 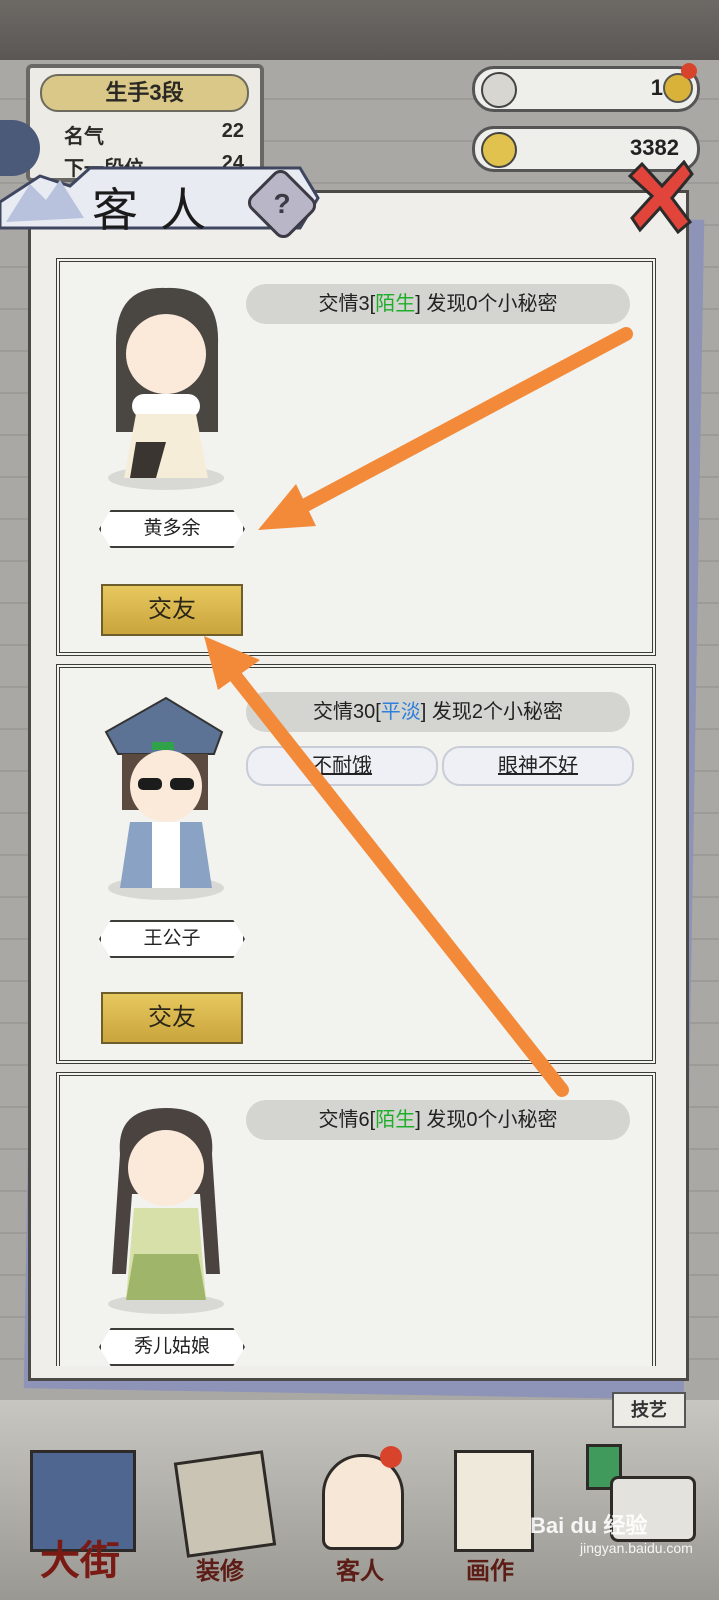 What do you see at coordinates (586, 87) in the screenshot?
I see `scroll-currency: 1` at bounding box center [586, 87].